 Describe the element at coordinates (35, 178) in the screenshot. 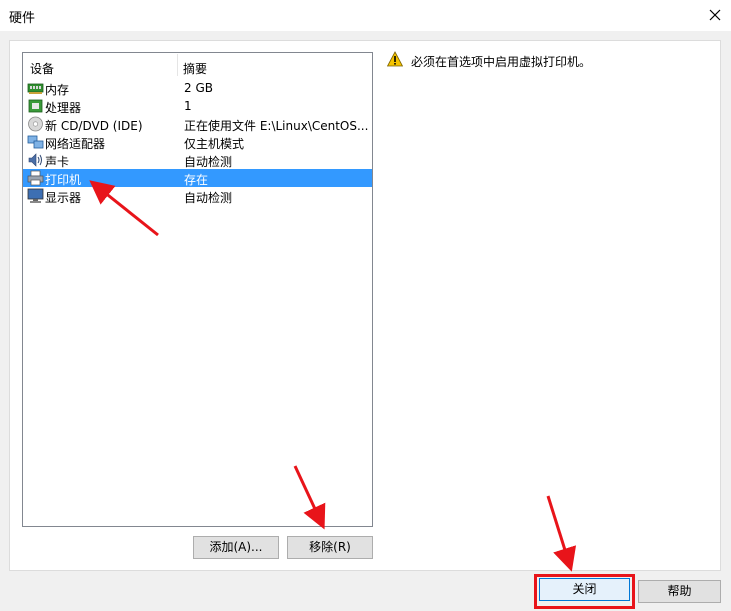

I see `printer-icon` at that location.